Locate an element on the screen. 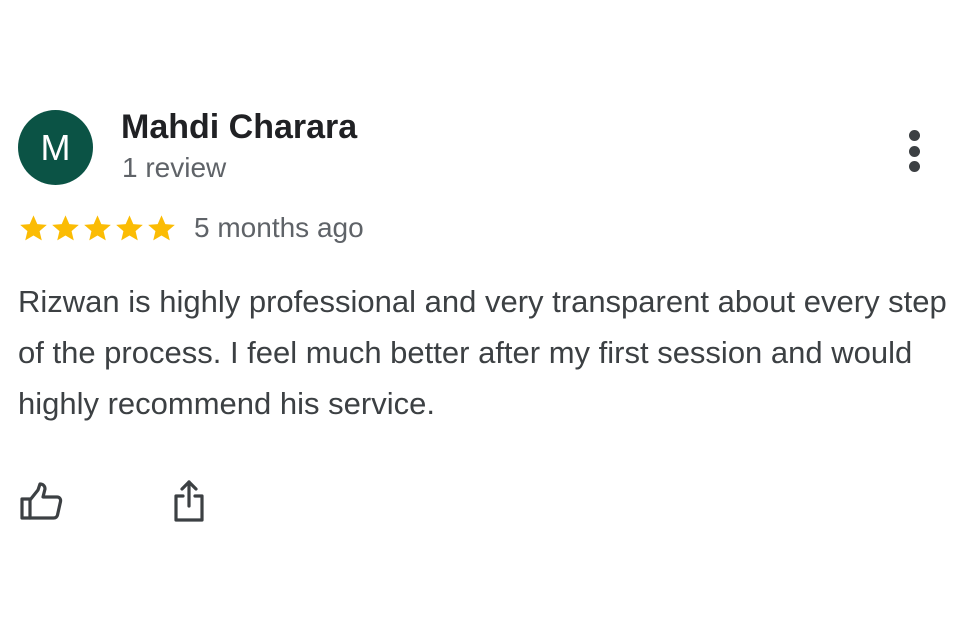  thumb-up-icon is located at coordinates (41, 501).